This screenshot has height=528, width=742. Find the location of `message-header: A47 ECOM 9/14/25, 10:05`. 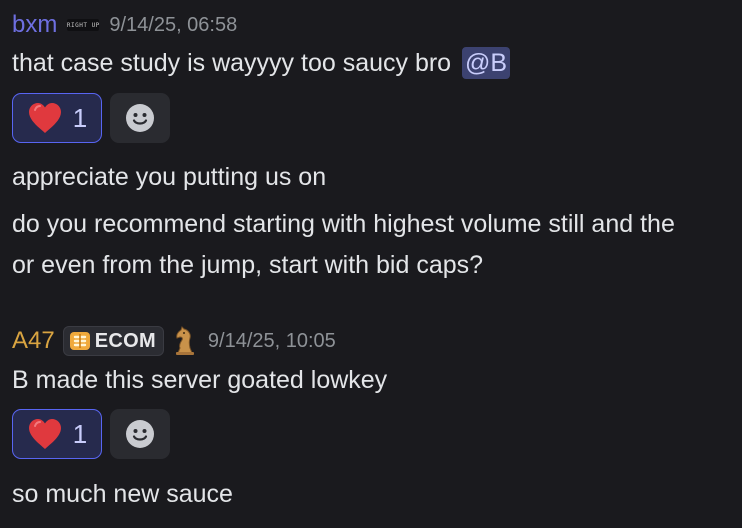

message-header: A47 ECOM 9/14/25, 10:05 is located at coordinates (174, 341).